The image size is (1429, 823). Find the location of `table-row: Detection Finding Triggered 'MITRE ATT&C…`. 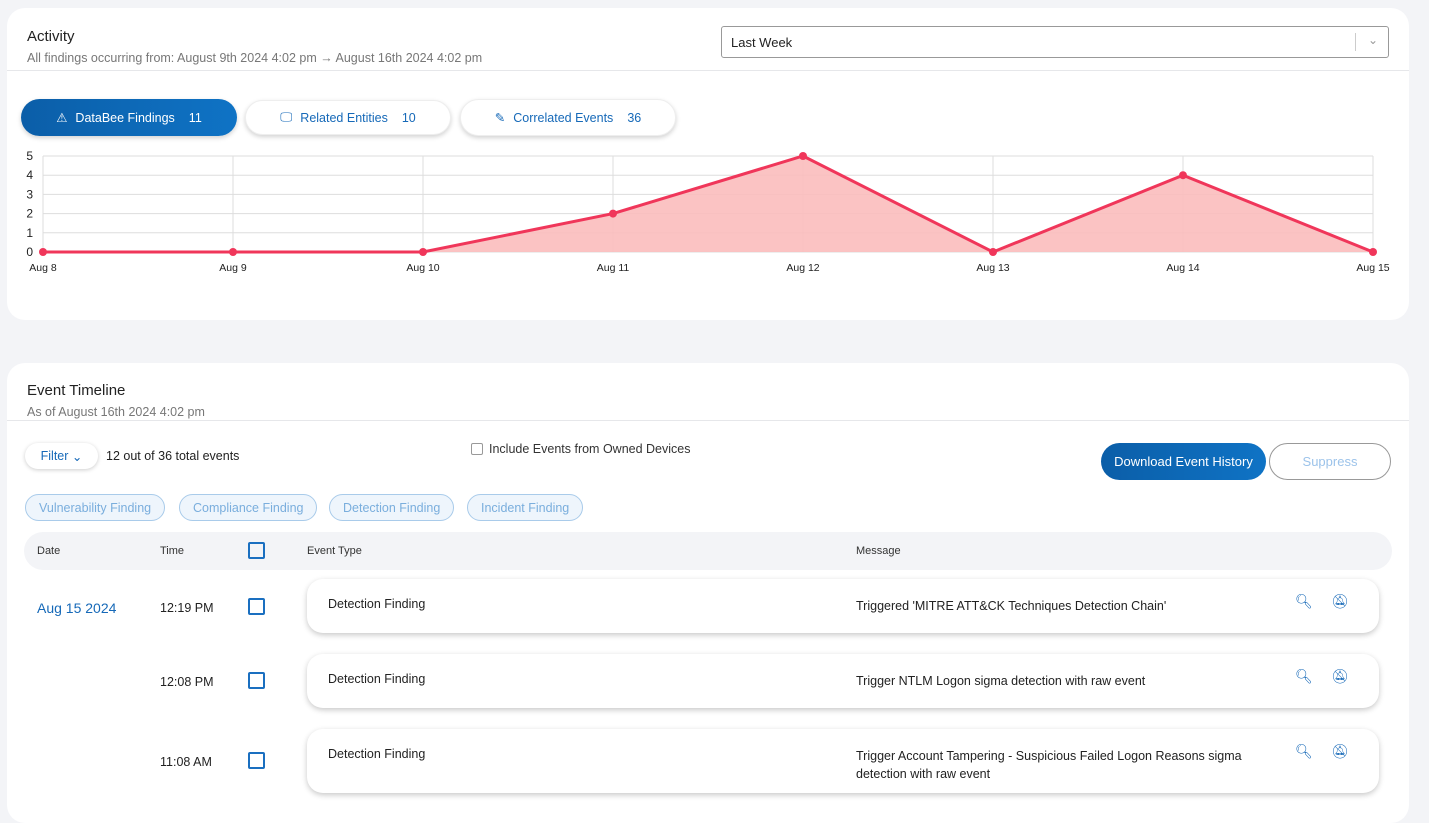

table-row: Detection Finding Triggered 'MITRE ATT&C… is located at coordinates (843, 606).